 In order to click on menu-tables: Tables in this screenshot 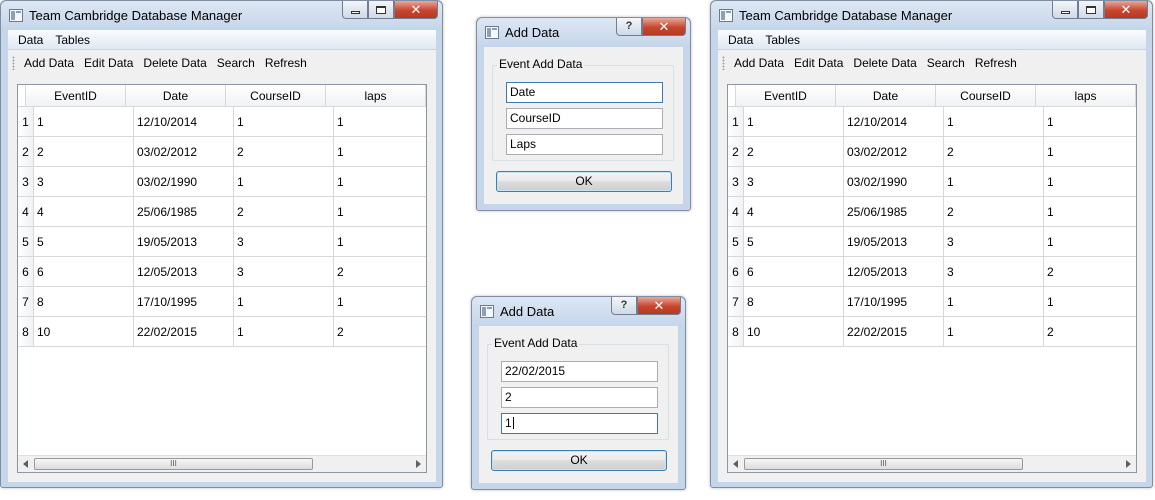, I will do `click(72, 40)`.